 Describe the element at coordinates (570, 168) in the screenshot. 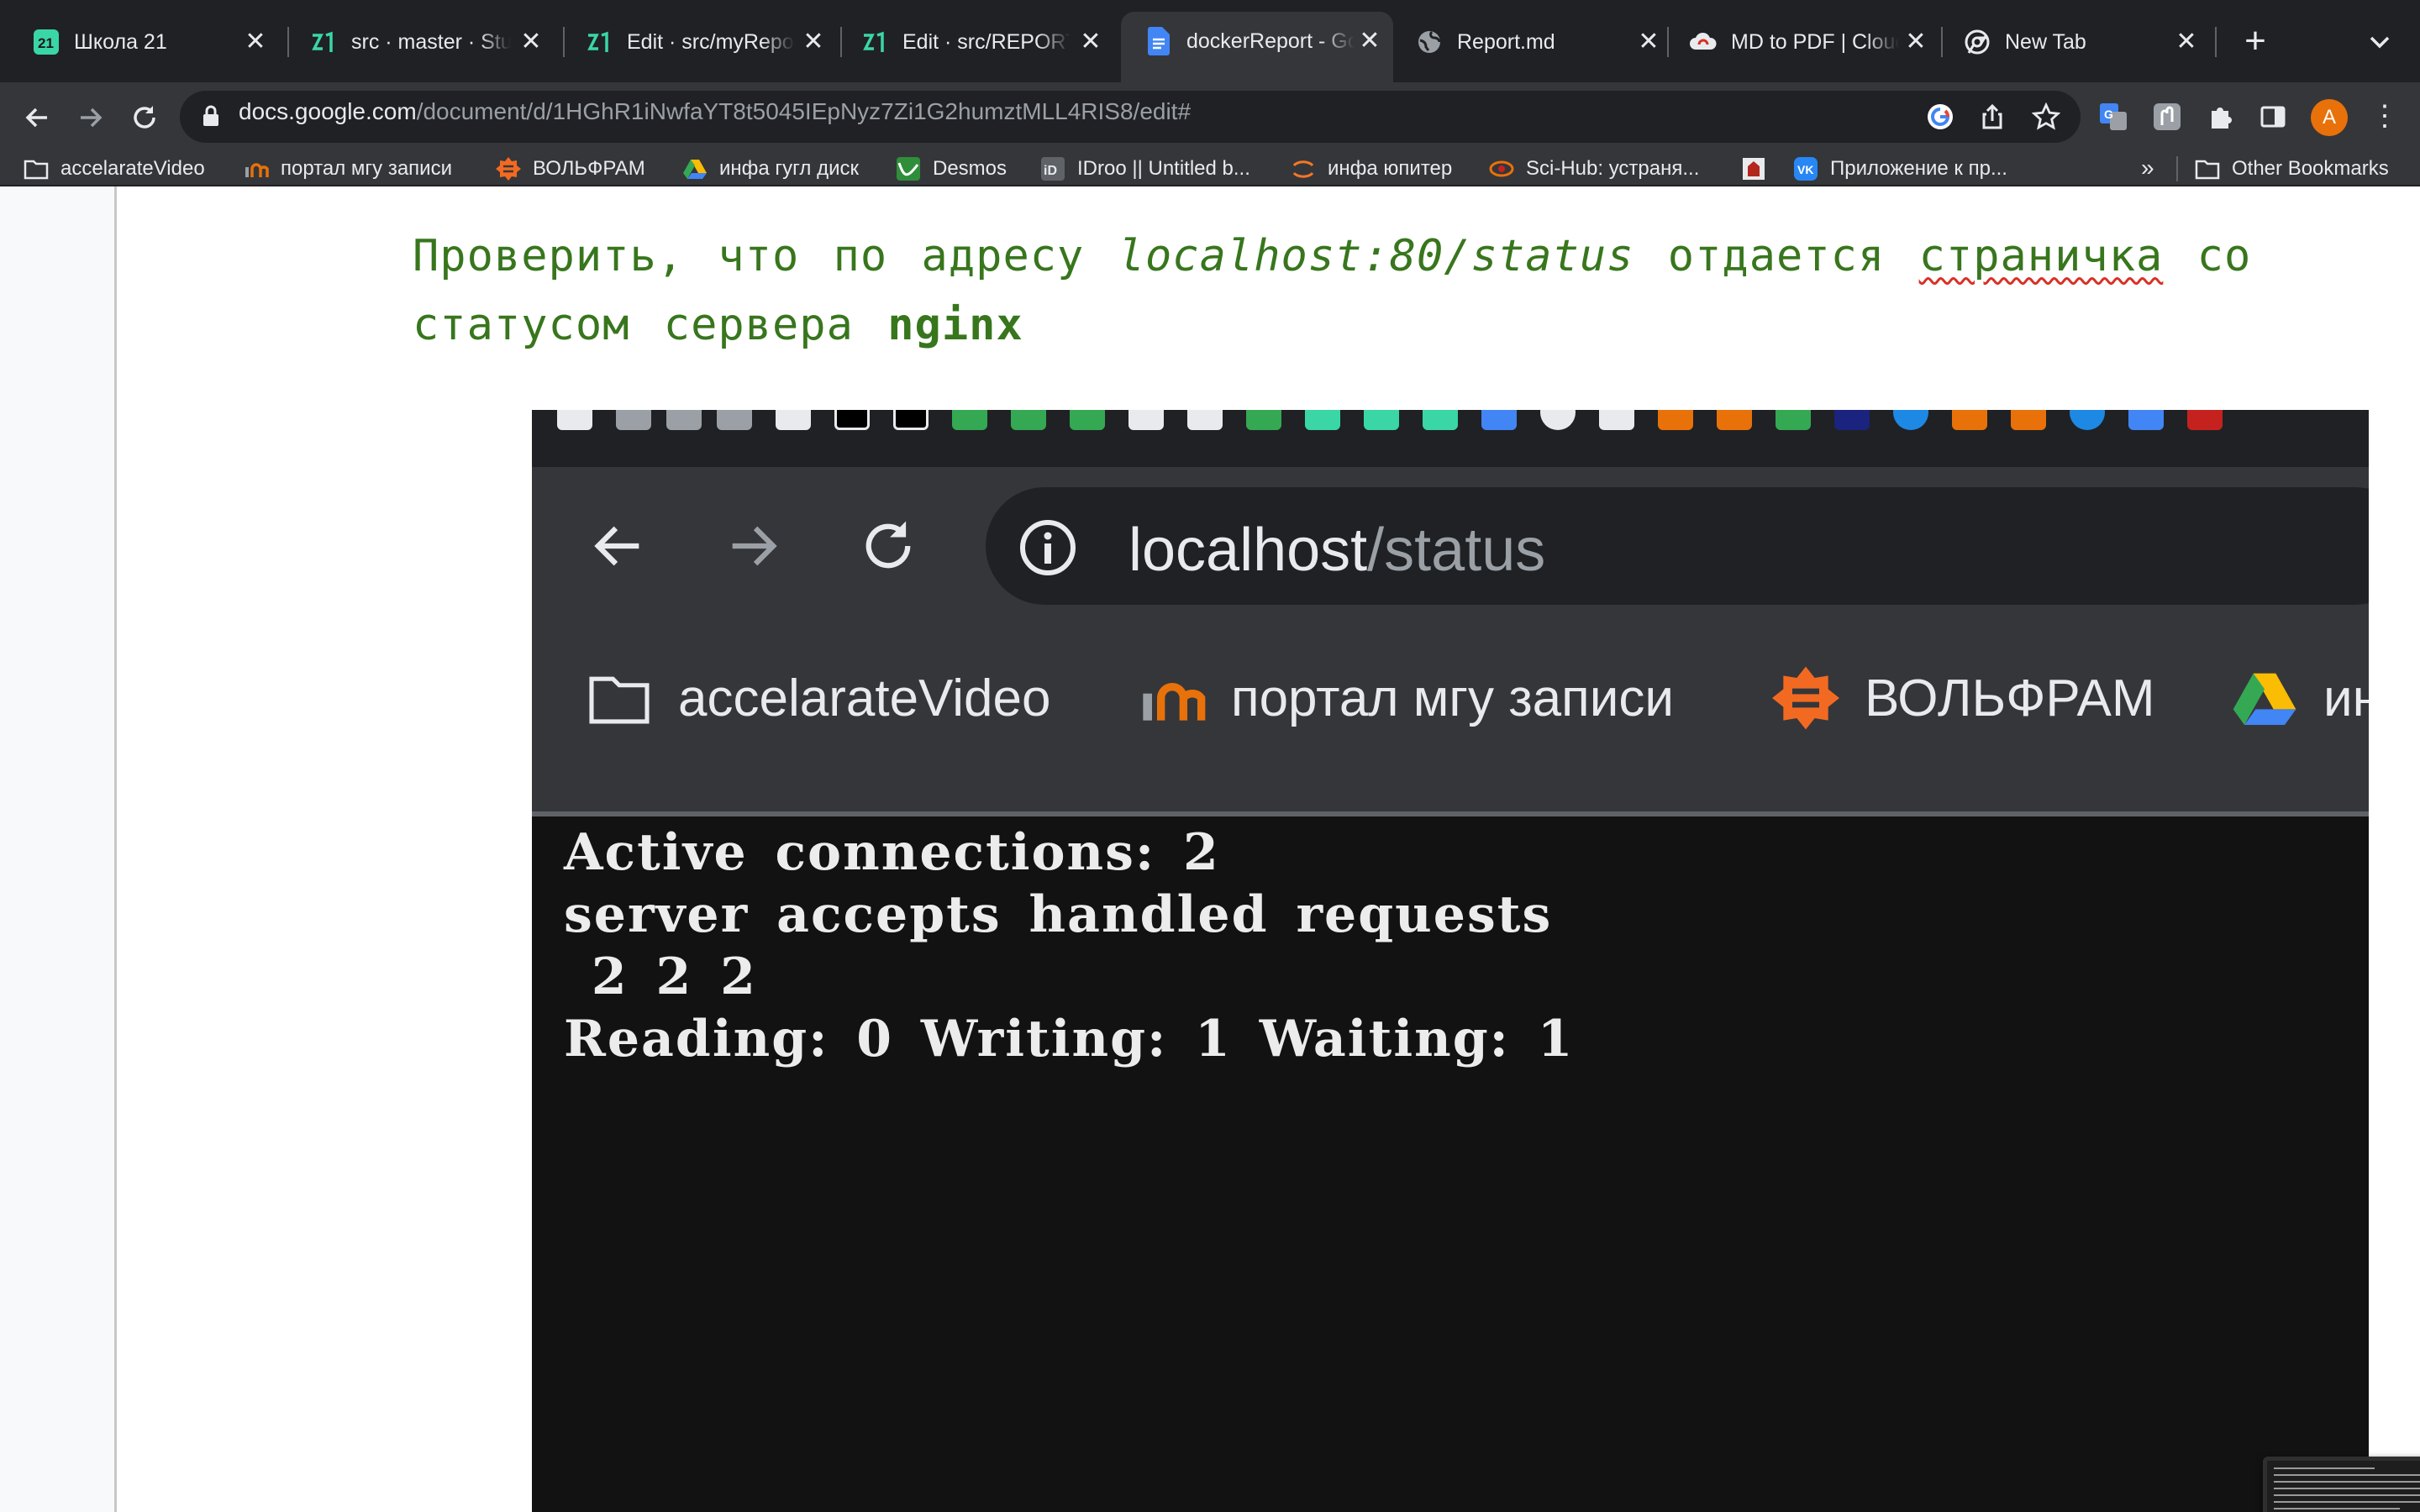

I see `bookmark-wolfram: ВОЛЬФРАМ` at that location.